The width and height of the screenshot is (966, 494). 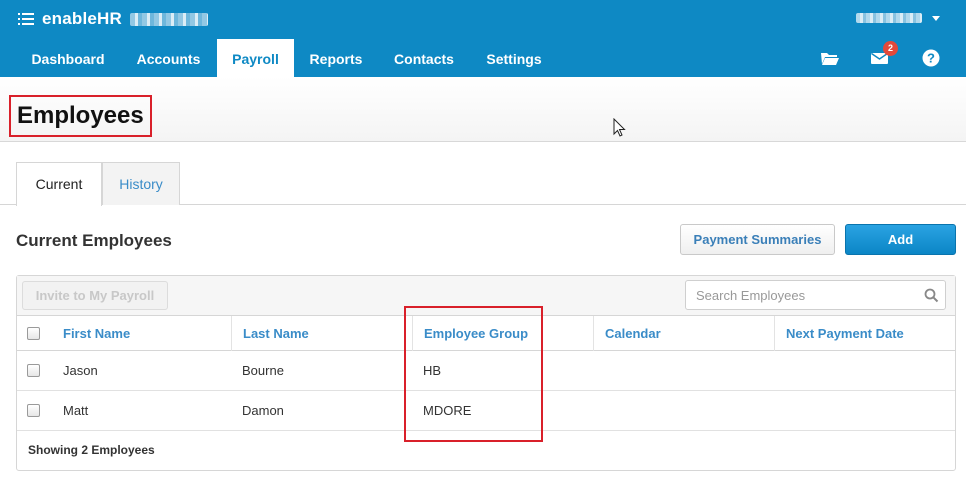 What do you see at coordinates (80, 370) in the screenshot?
I see `cell-first-name: Jason` at bounding box center [80, 370].